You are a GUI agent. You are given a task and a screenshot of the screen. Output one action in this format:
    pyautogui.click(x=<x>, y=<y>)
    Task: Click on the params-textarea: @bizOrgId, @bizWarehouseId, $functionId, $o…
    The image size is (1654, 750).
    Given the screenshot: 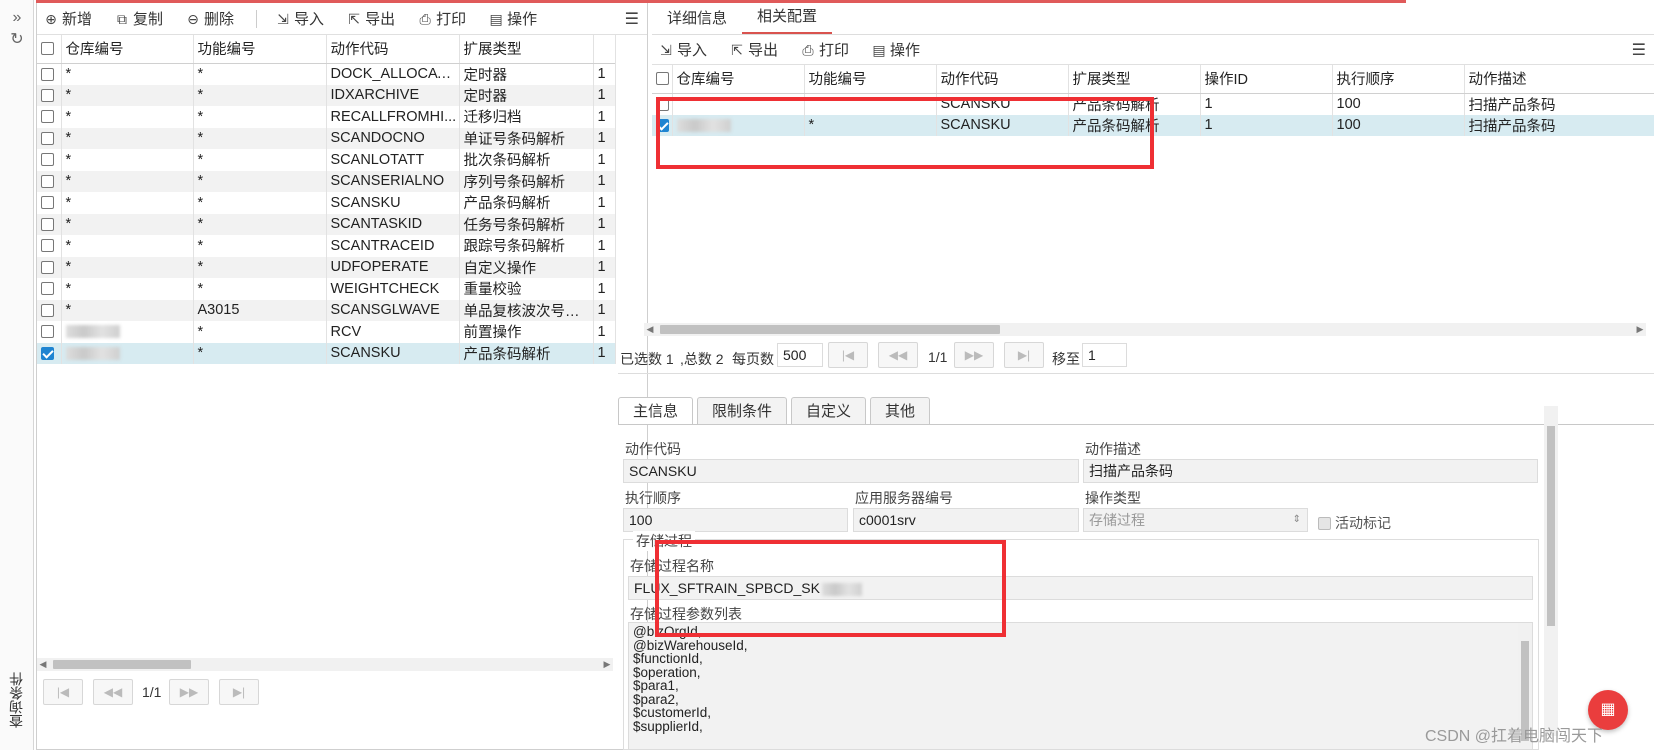 What is the action you would take?
    pyautogui.click(x=1080, y=686)
    